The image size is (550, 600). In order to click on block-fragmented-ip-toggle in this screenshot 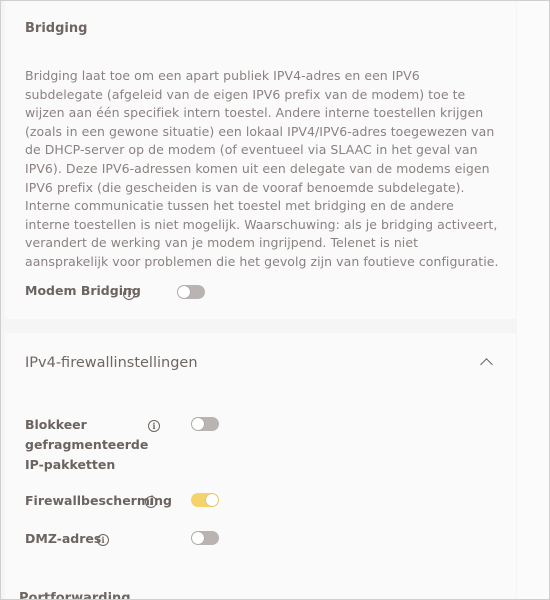, I will do `click(205, 424)`.